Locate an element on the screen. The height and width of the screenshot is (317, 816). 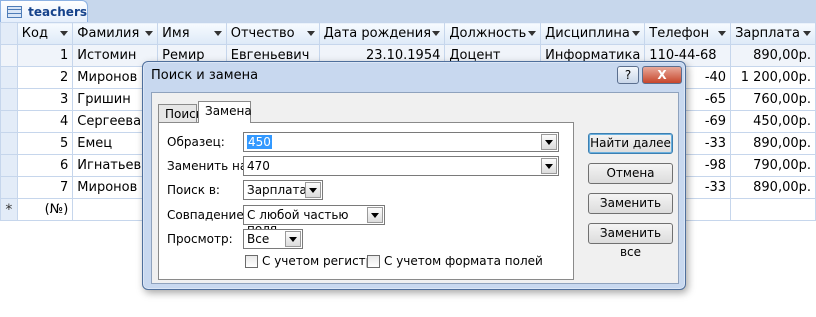
look-in-label: Поиск в: is located at coordinates (193, 190).